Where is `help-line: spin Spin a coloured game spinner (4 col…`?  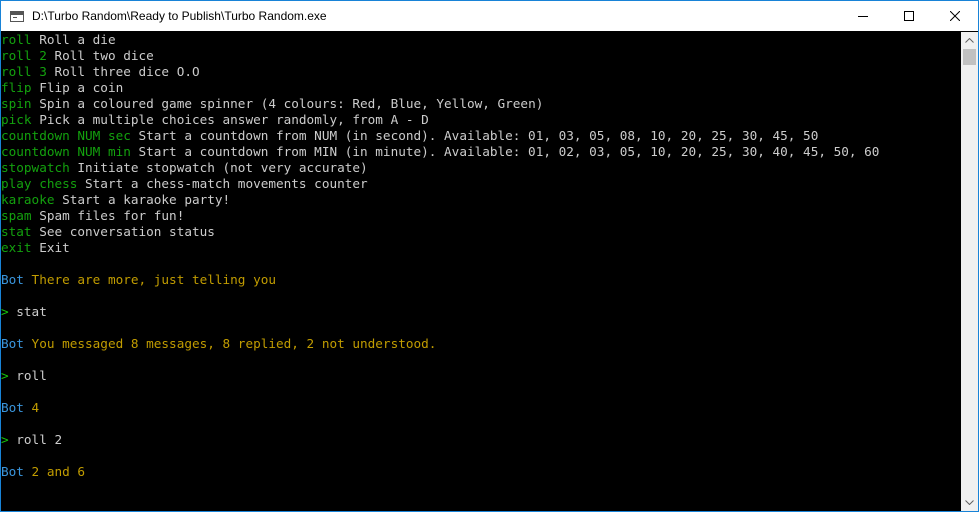
help-line: spin Spin a coloured game spinner (4 col… is located at coordinates (481, 104).